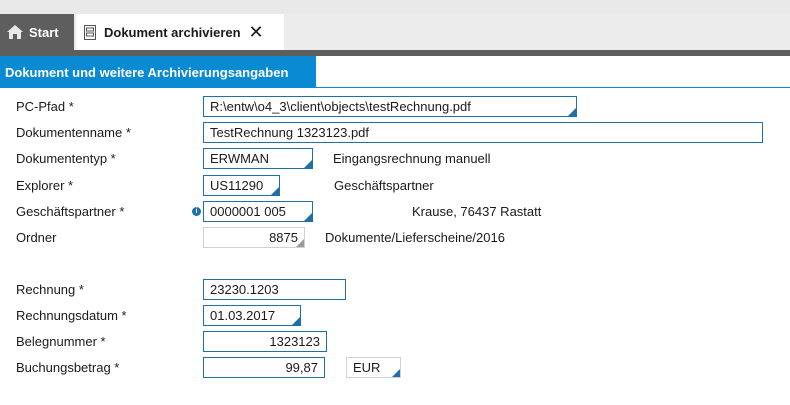 This screenshot has height=405, width=790. Describe the element at coordinates (296, 321) in the screenshot. I see `rechnungsdatum-dropdown-corner` at that location.